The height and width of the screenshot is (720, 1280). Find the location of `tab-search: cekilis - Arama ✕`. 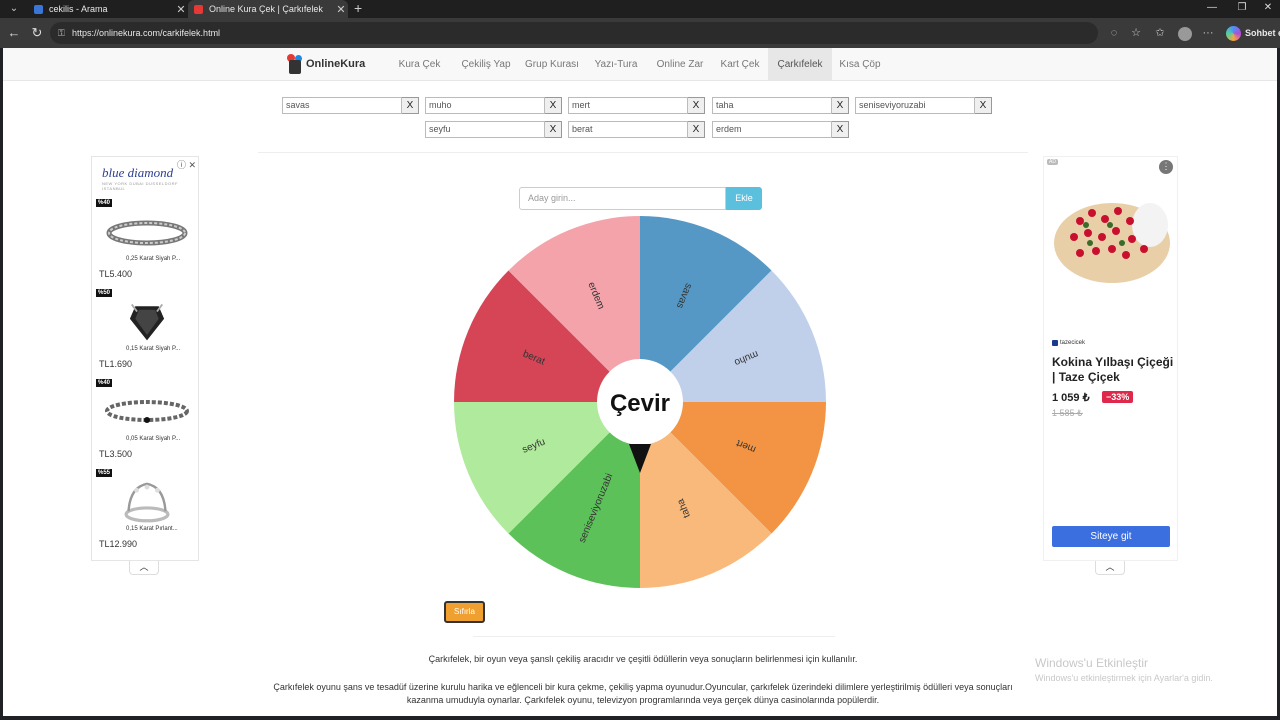

tab-search: cekilis - Arama ✕ is located at coordinates (108, 9).